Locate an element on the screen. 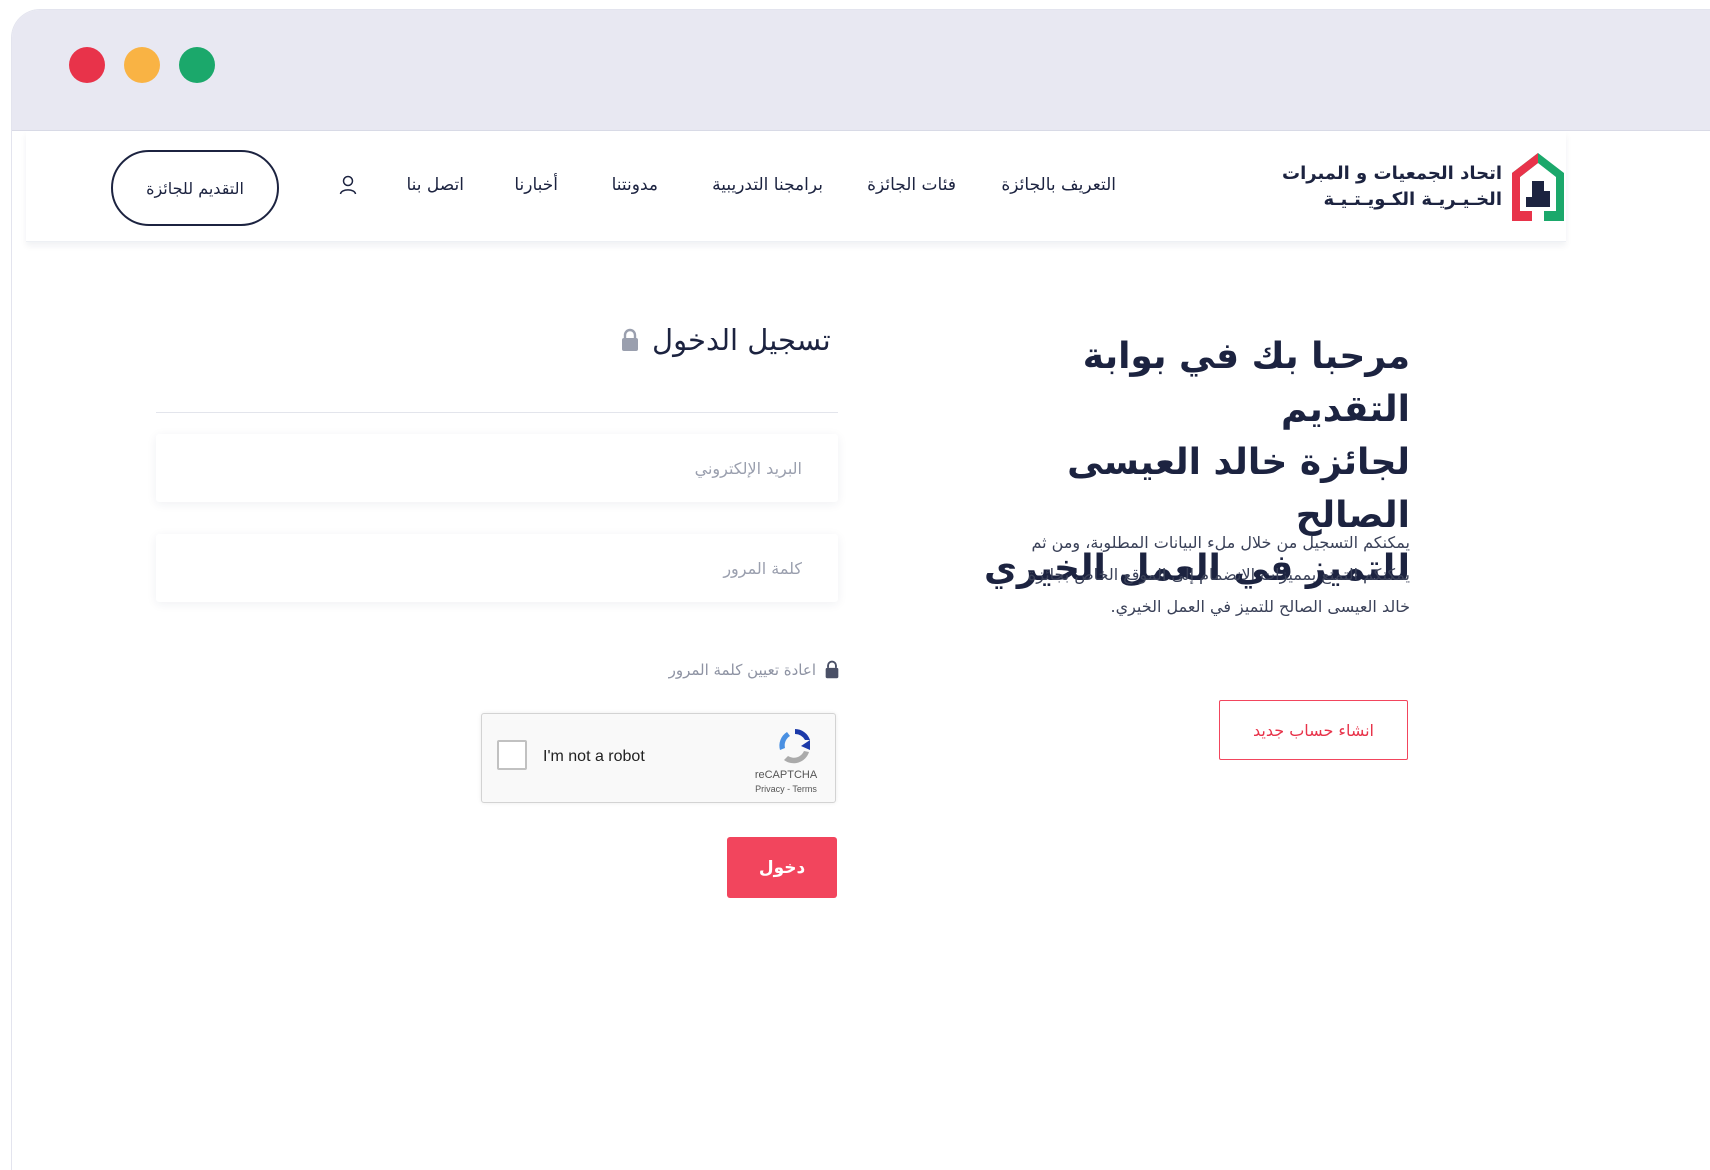 The image size is (1710, 1170). recaptcha-logo-icon is located at coordinates (794, 746).